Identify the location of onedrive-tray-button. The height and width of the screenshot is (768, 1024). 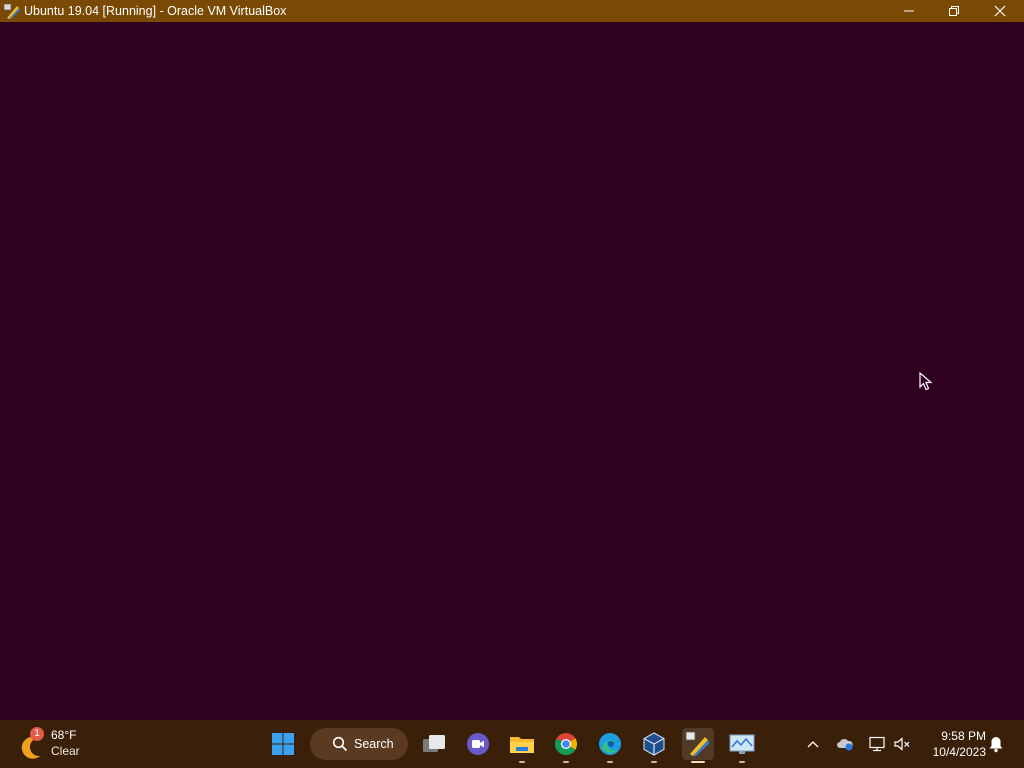
(845, 744).